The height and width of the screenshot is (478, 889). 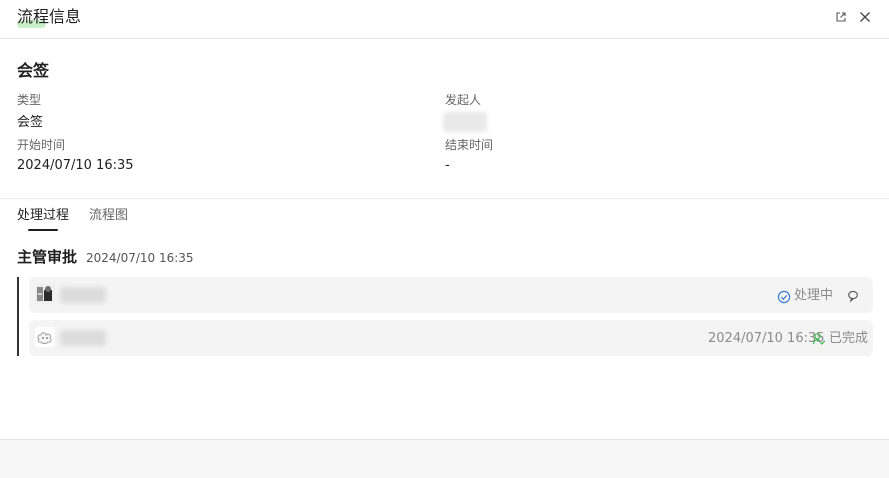 I want to click on node-title: 主管审批, so click(x=47, y=257).